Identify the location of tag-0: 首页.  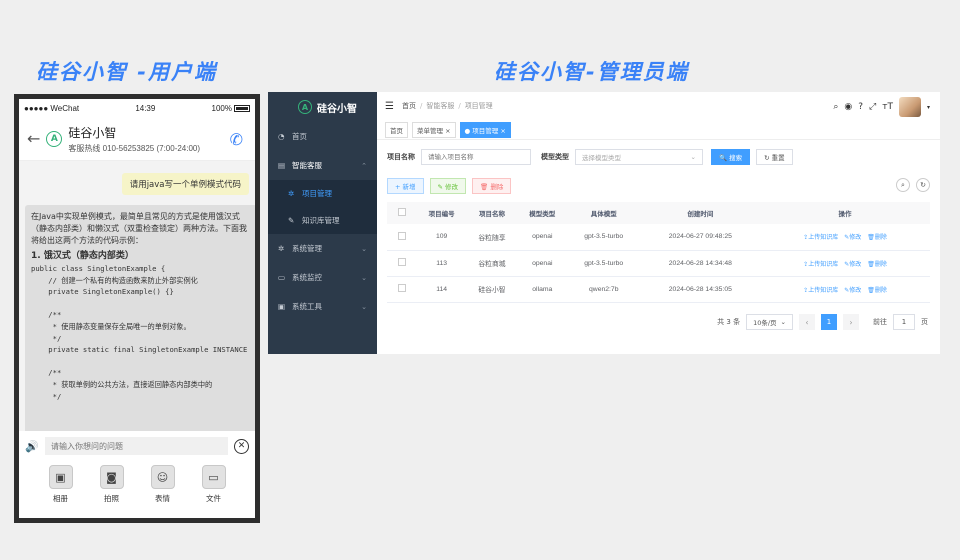
(396, 129).